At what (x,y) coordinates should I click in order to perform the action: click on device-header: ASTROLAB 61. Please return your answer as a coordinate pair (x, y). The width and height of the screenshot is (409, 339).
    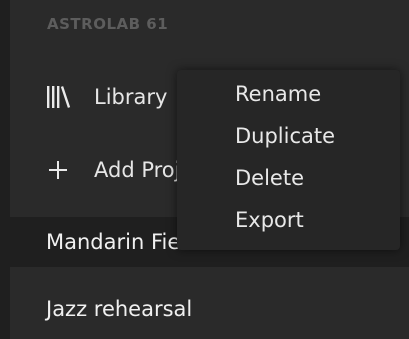
    Looking at the image, I should click on (108, 24).